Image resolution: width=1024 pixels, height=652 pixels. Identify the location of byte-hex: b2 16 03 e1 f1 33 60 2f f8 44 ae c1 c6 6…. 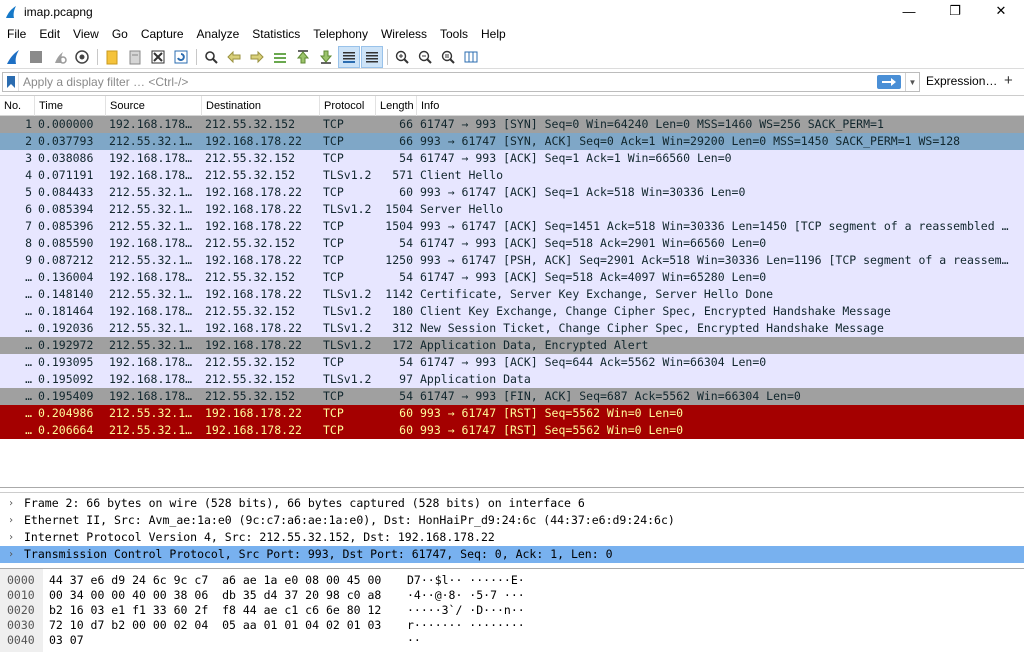
(215, 610).